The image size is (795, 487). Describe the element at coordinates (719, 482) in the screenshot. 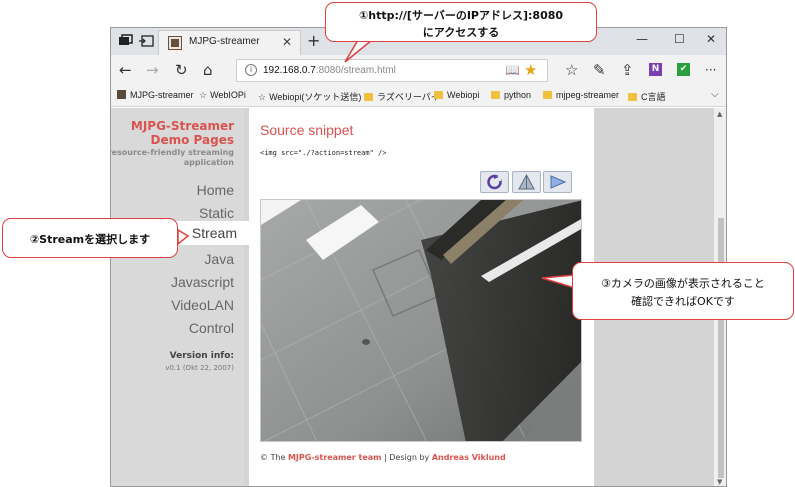

I see `scroll-down-icon: ▼` at that location.